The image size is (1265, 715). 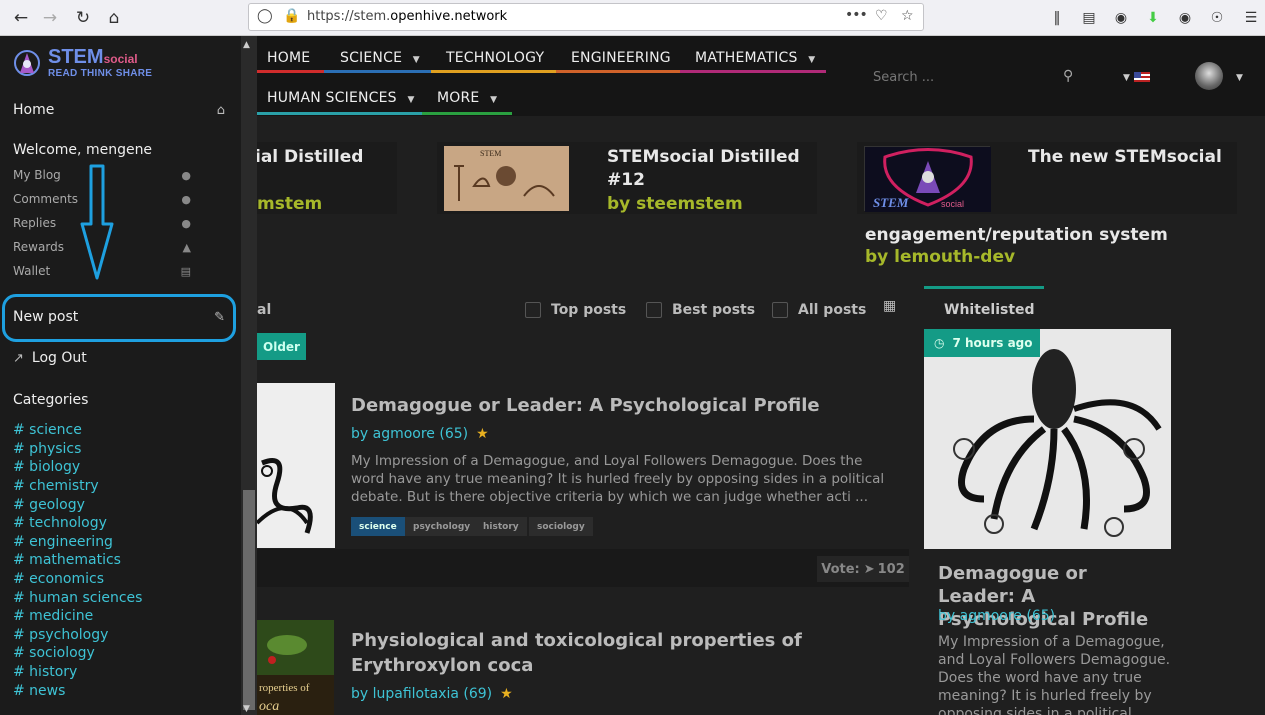 What do you see at coordinates (246, 45) in the screenshot?
I see `scroll-up-icon: ▲` at bounding box center [246, 45].